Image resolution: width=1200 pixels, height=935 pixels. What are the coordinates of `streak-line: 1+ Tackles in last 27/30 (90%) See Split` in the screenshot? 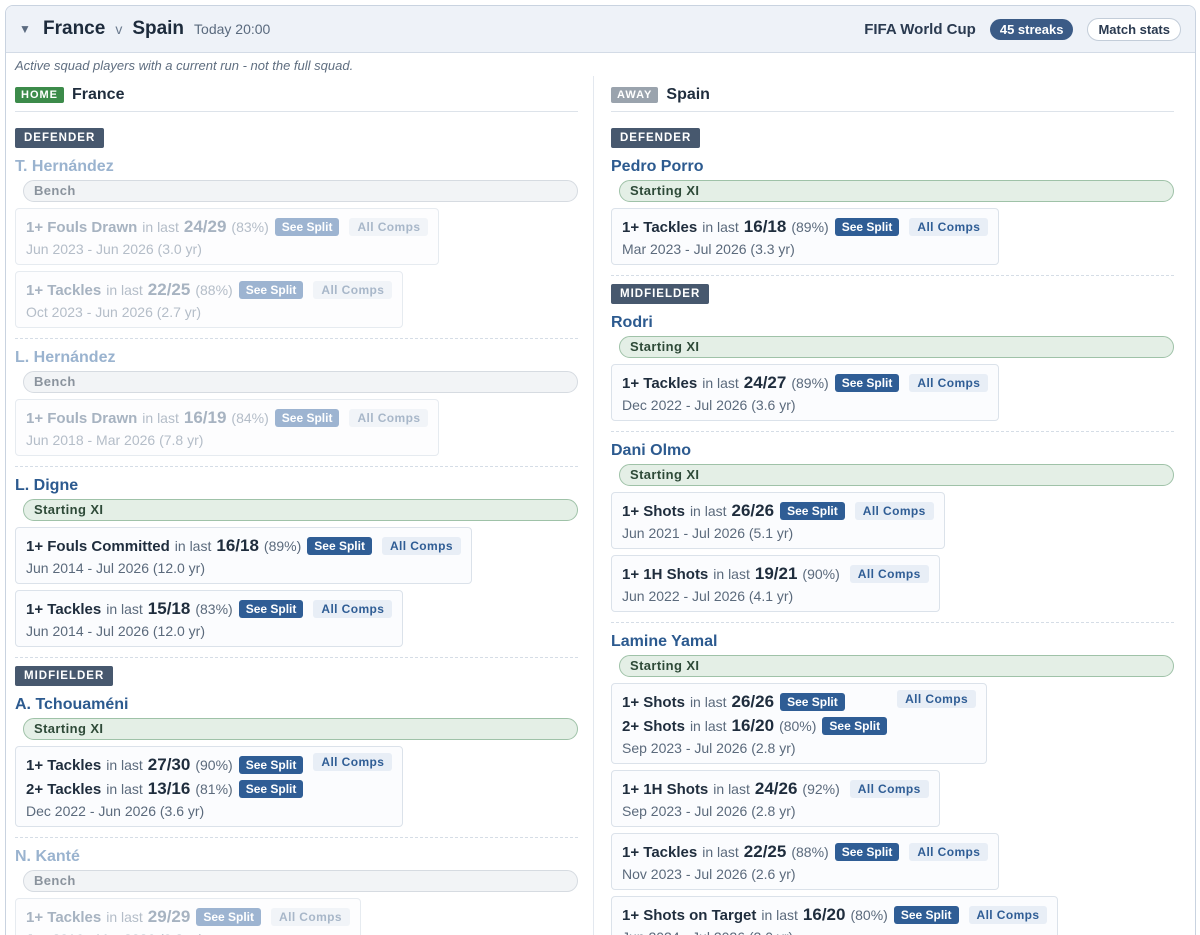 It's located at (165, 765).